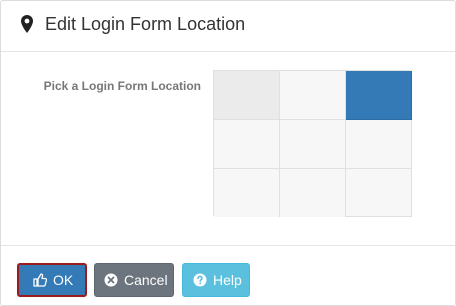 The image size is (456, 306). Describe the element at coordinates (63, 280) in the screenshot. I see `ok-button-label: OK` at that location.